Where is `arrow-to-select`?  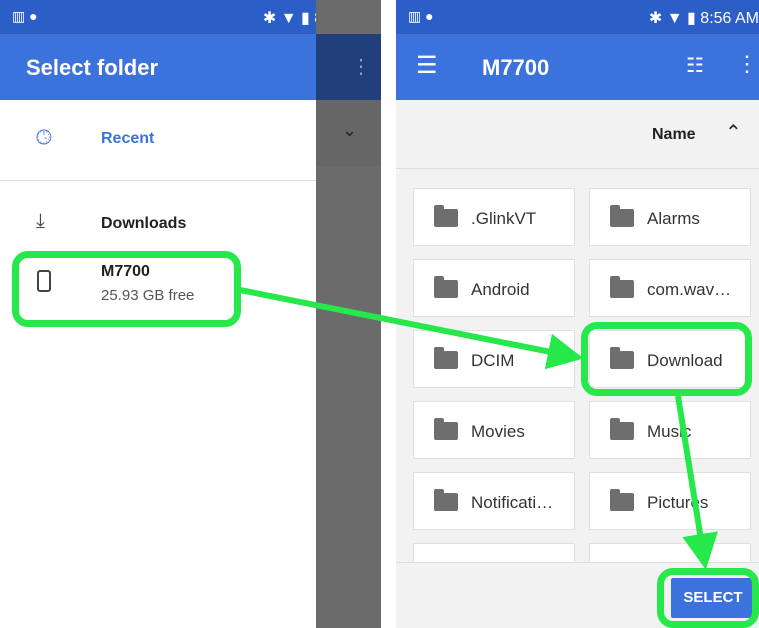
arrow-to-select is located at coordinates (696, 482).